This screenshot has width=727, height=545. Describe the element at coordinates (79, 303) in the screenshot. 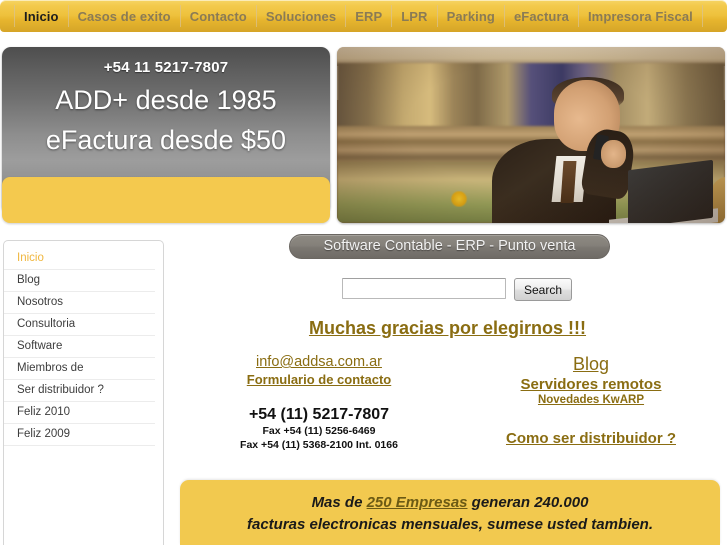

I see `sidebar-item-nosotros: Nosotros` at that location.